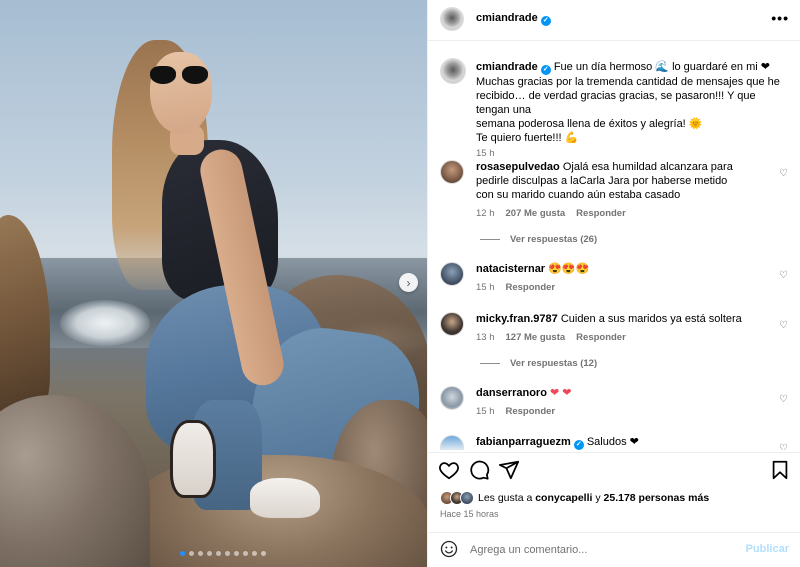 Image resolution: width=800 pixels, height=567 pixels. I want to click on caption-username: cmiandrade, so click(507, 67).